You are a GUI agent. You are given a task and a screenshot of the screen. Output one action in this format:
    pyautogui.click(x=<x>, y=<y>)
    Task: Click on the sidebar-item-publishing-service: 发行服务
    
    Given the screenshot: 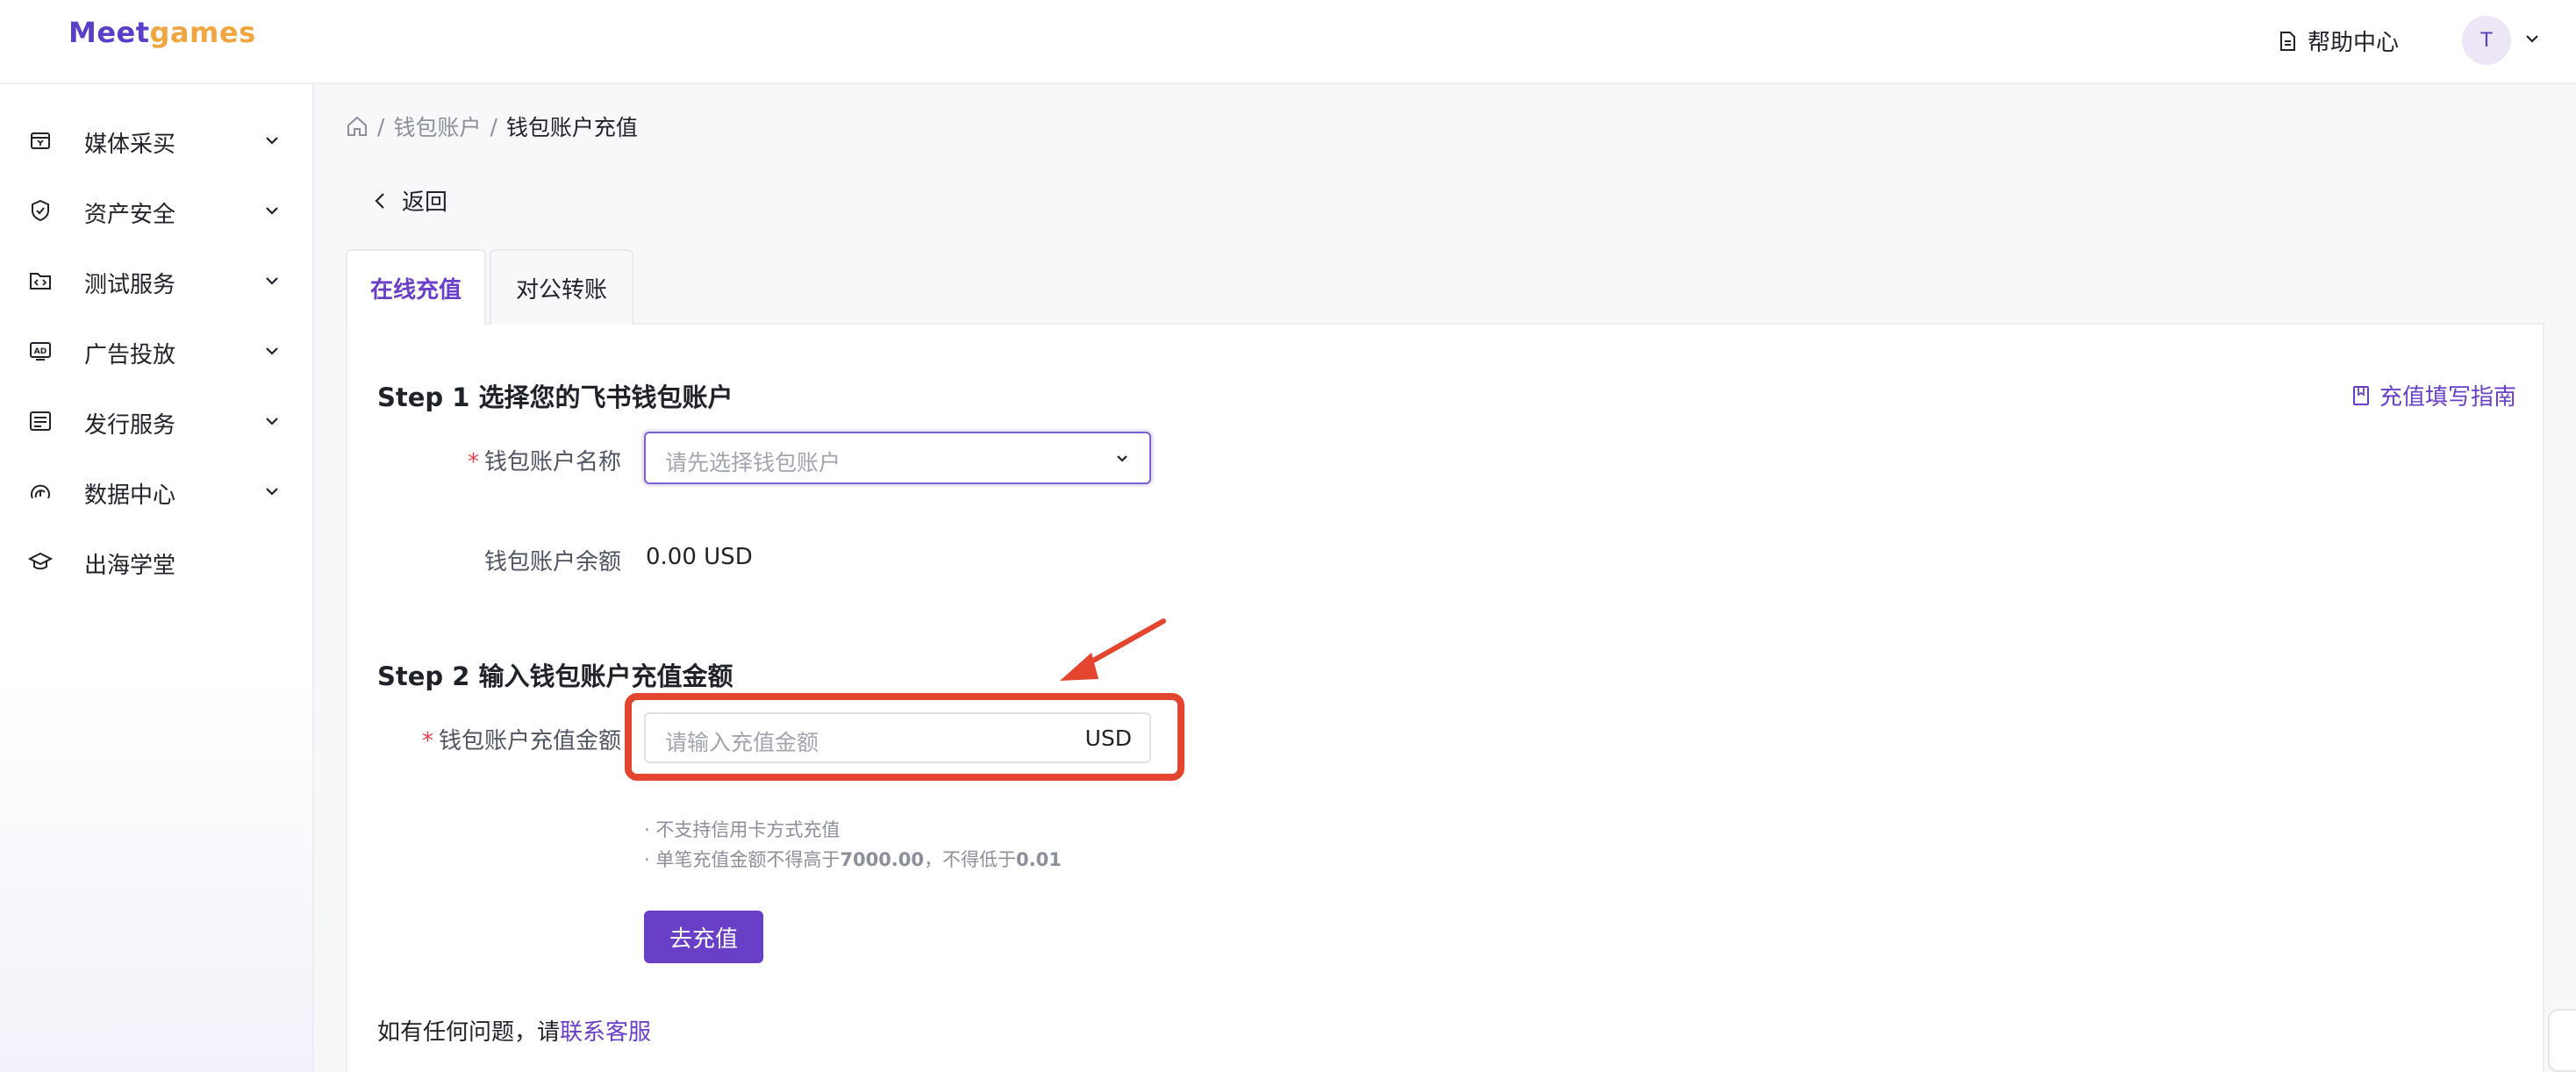 What is the action you would take?
    pyautogui.click(x=157, y=421)
    